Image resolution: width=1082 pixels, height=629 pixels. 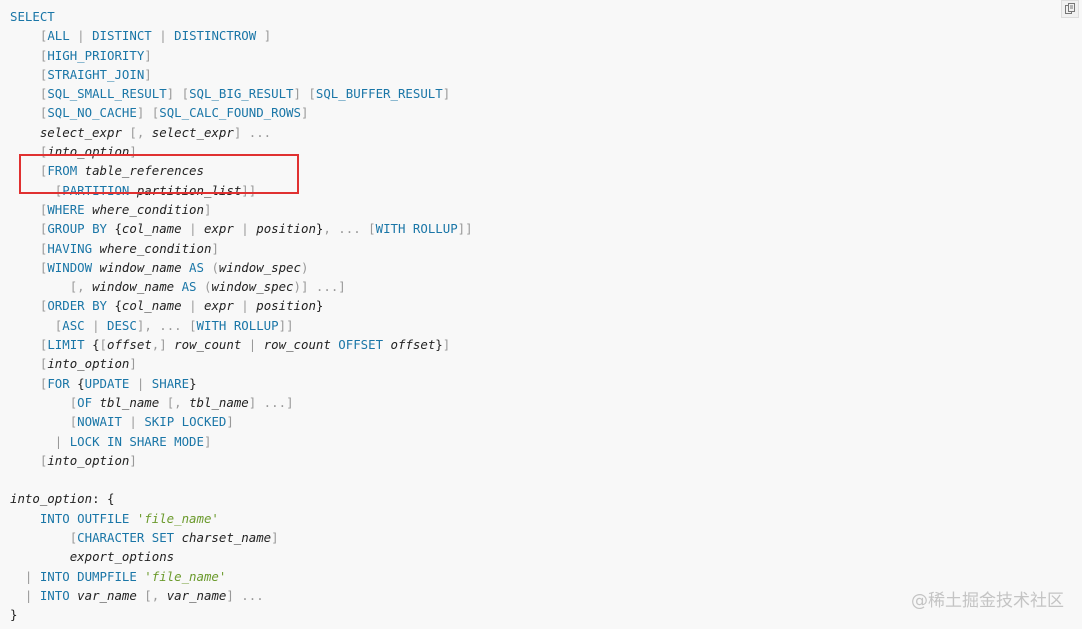 What do you see at coordinates (96, 74) in the screenshot?
I see `sql-keyword: STRAIGHT_JOIN` at bounding box center [96, 74].